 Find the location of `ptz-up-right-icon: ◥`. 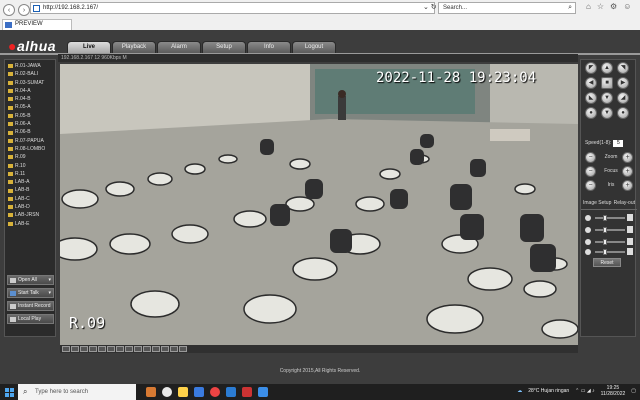

ptz-up-right-icon: ◥ is located at coordinates (623, 68).